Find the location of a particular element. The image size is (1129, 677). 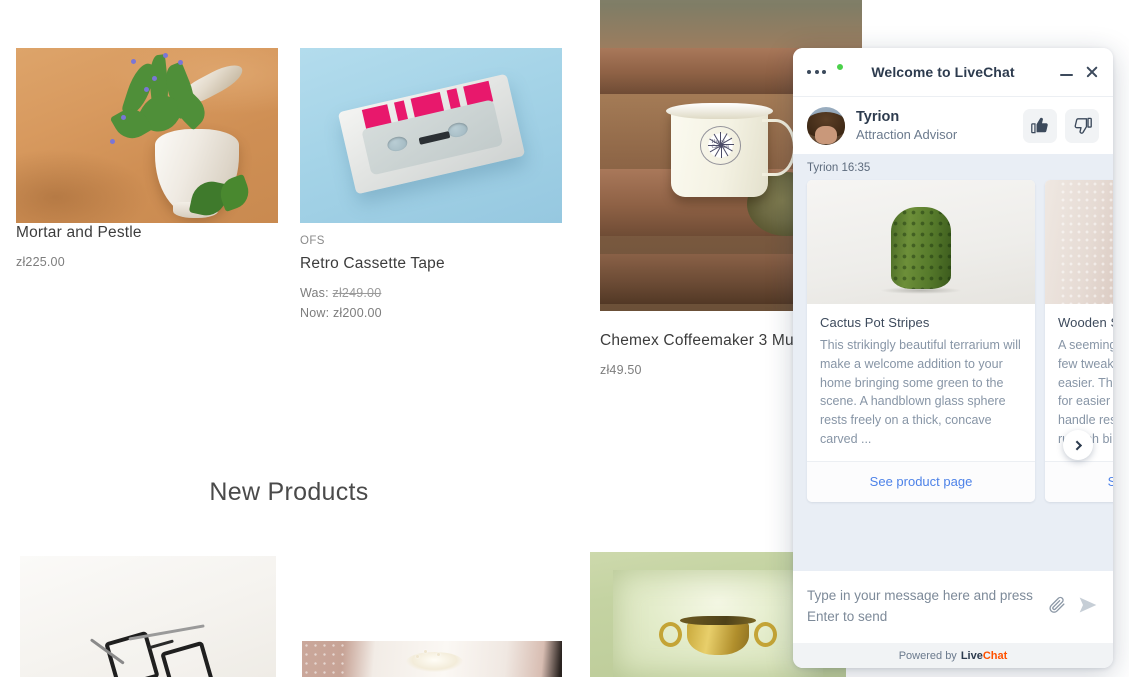

chevron-right-icon is located at coordinates (1078, 445).